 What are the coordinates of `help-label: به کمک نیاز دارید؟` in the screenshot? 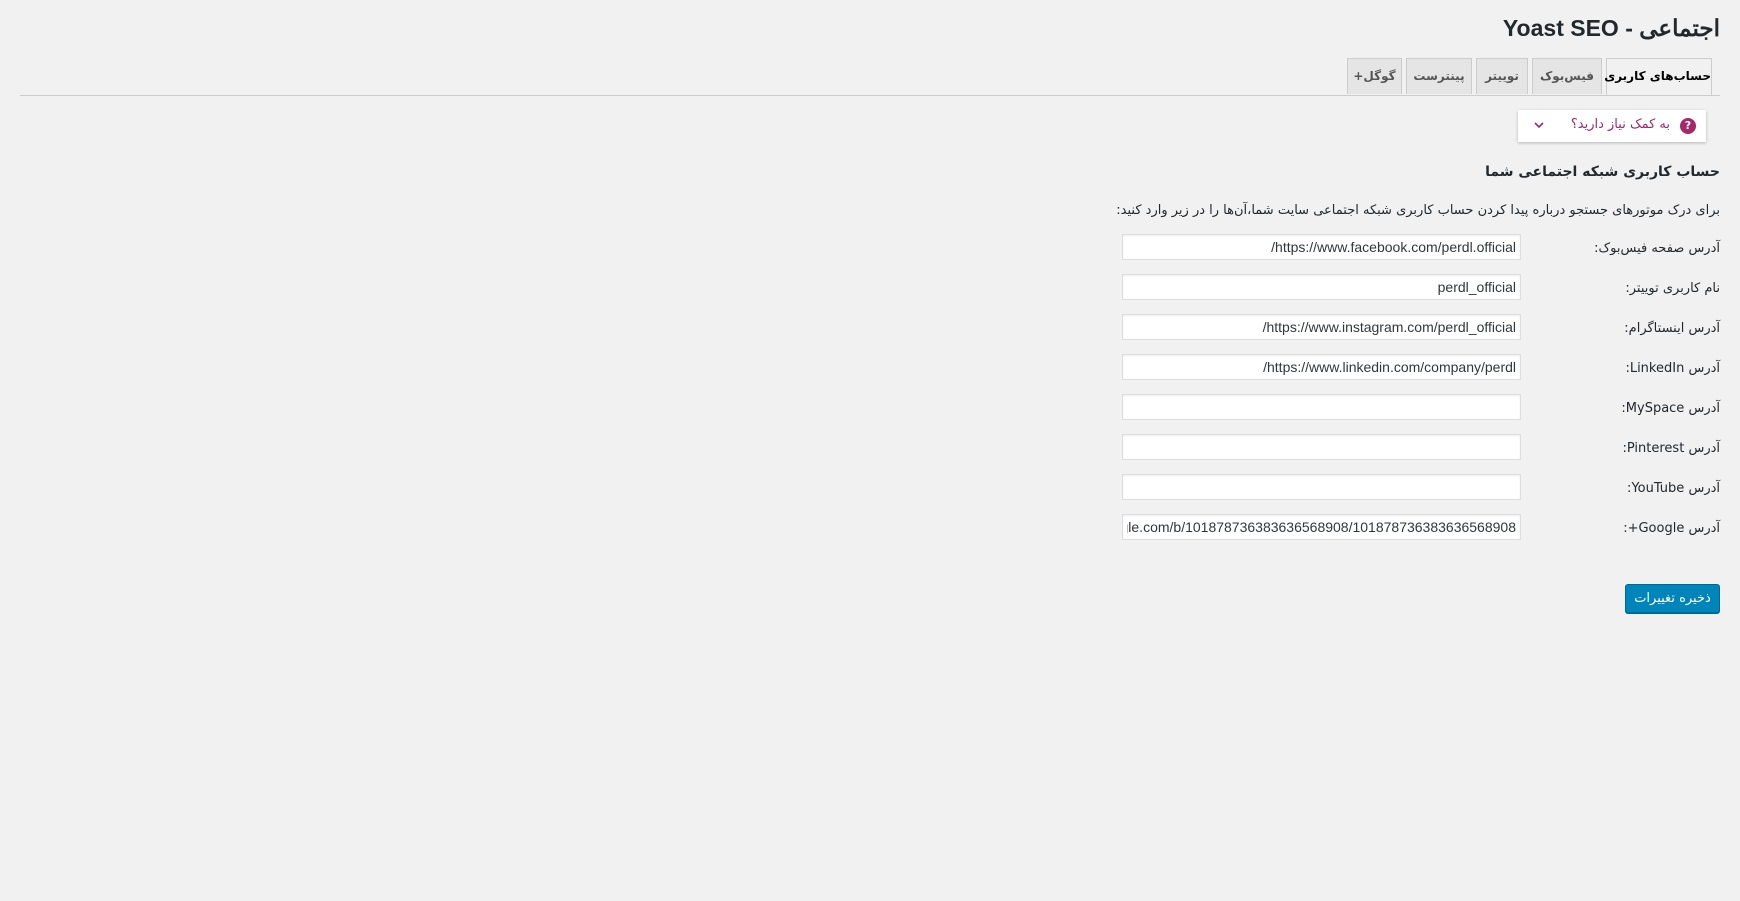 It's located at (1620, 124).